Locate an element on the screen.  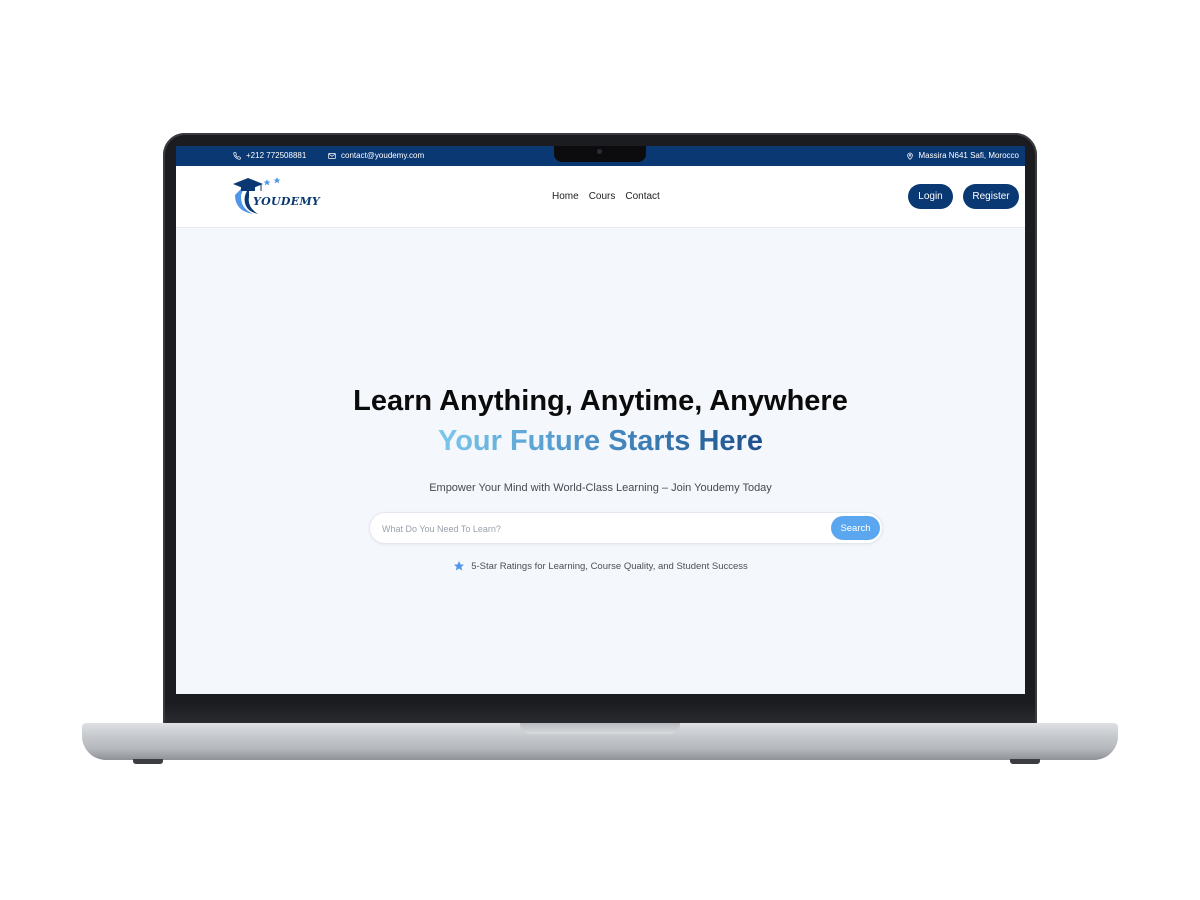
star-icon is located at coordinates (459, 566).